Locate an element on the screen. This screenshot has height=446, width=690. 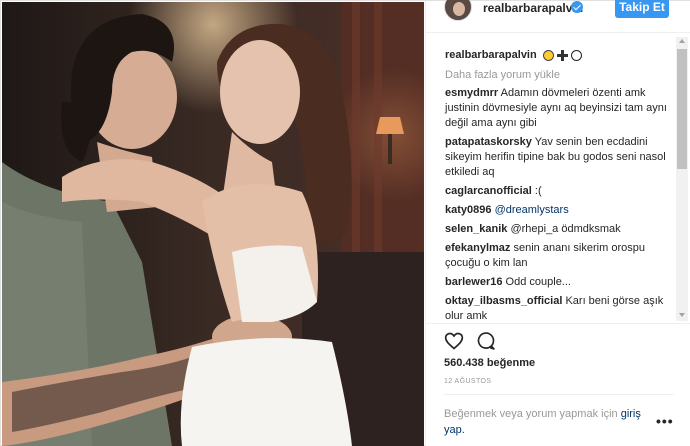
post-caption: realbarbarapalvin is located at coordinates (559, 55).